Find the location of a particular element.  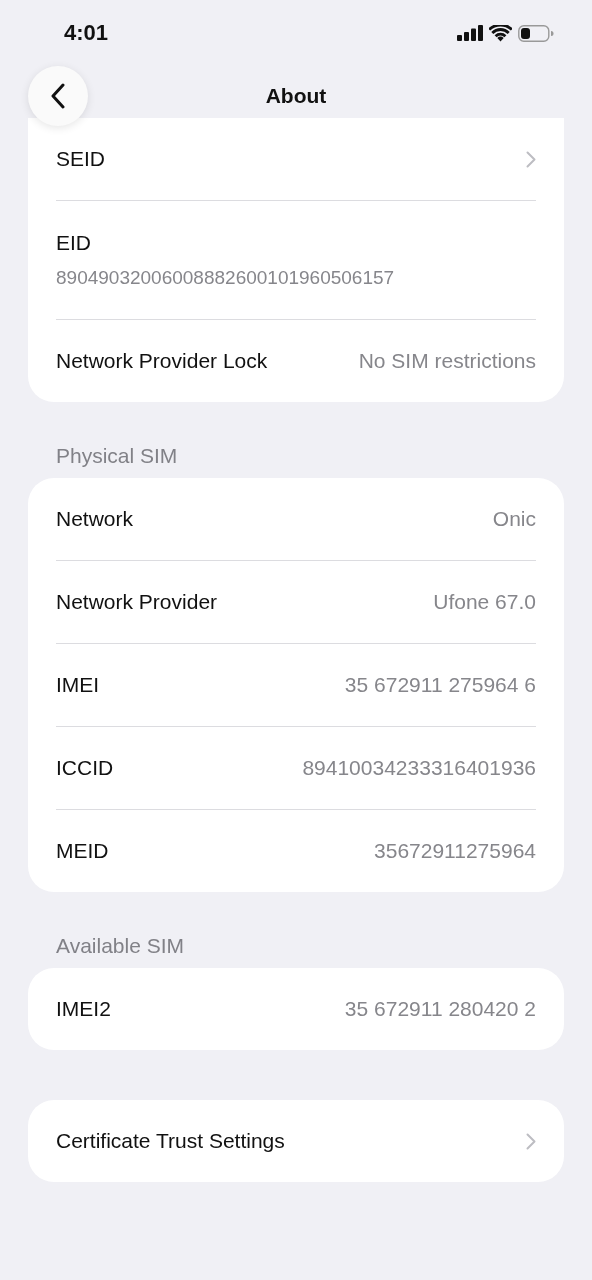

row-value: 89049032006008882600101960506157 is located at coordinates (225, 278).